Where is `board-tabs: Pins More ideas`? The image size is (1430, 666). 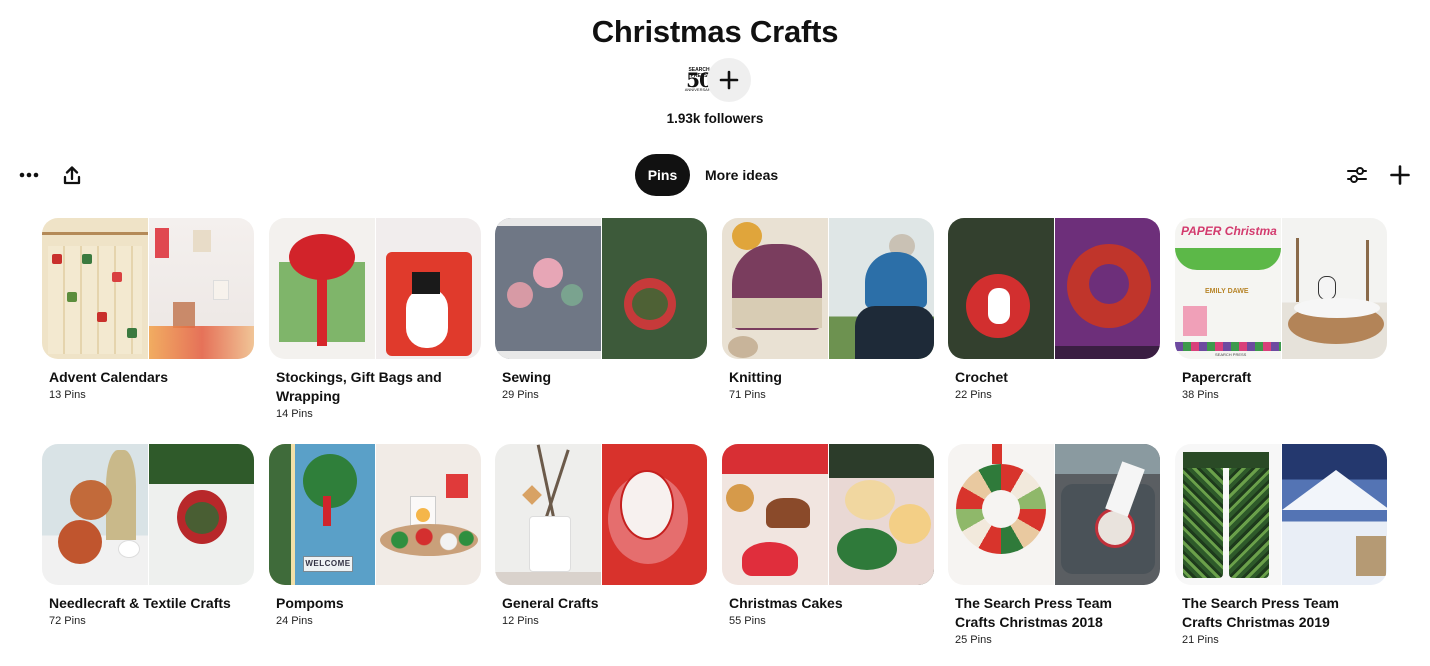
board-tabs: Pins More ideas is located at coordinates (713, 175).